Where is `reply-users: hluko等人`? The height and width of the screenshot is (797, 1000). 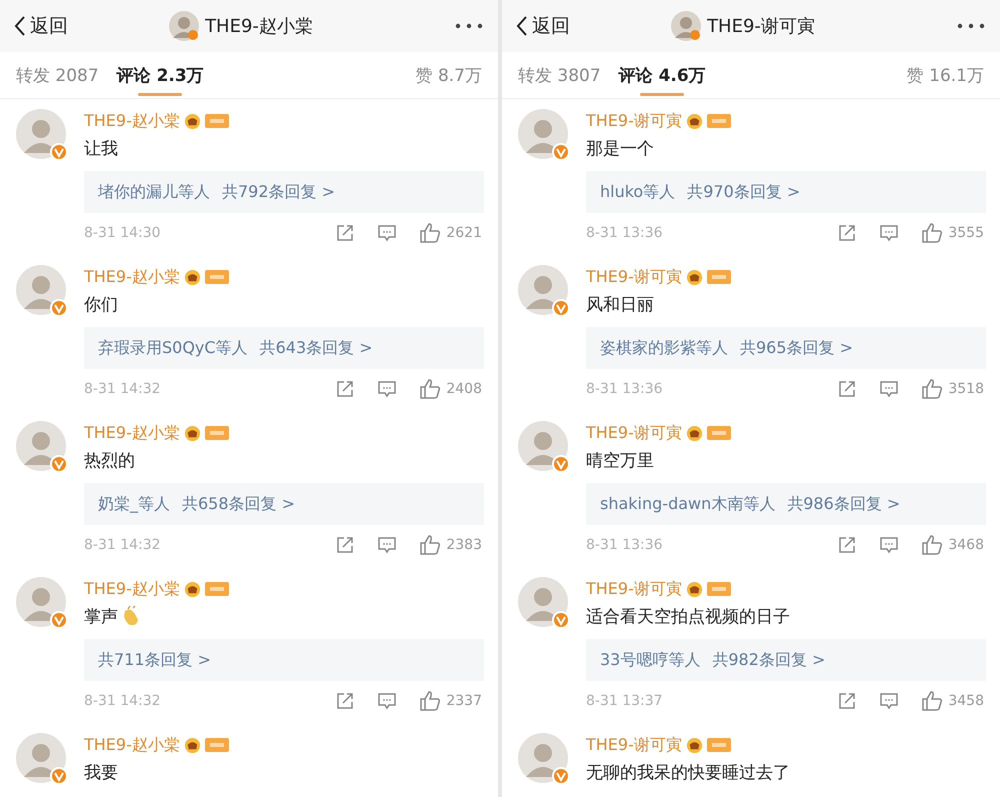
reply-users: hluko等人 is located at coordinates (638, 192).